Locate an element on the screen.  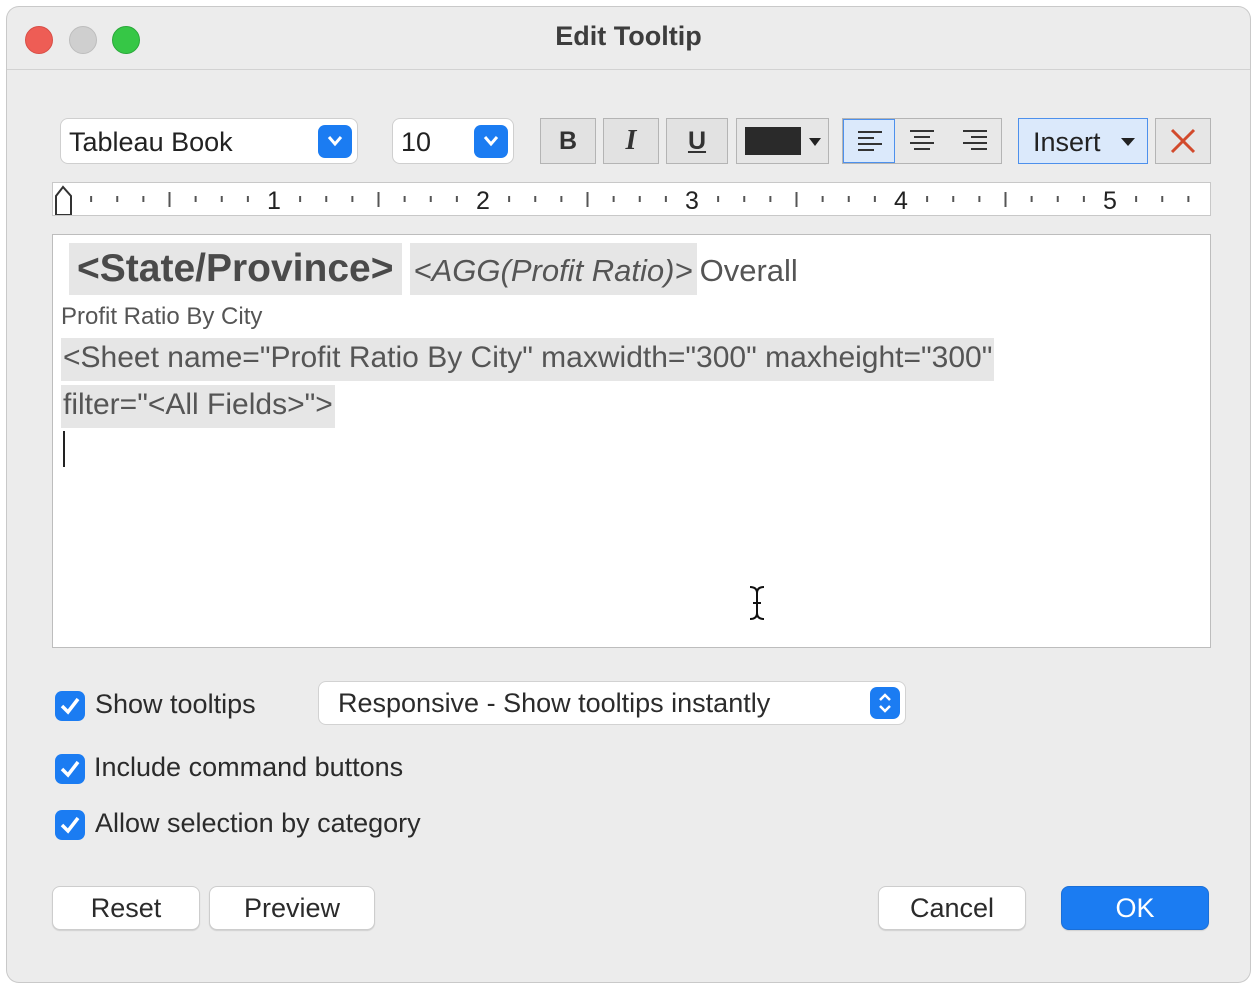
text-ruler: 1 2 3 4 5 is located at coordinates (631, 199).